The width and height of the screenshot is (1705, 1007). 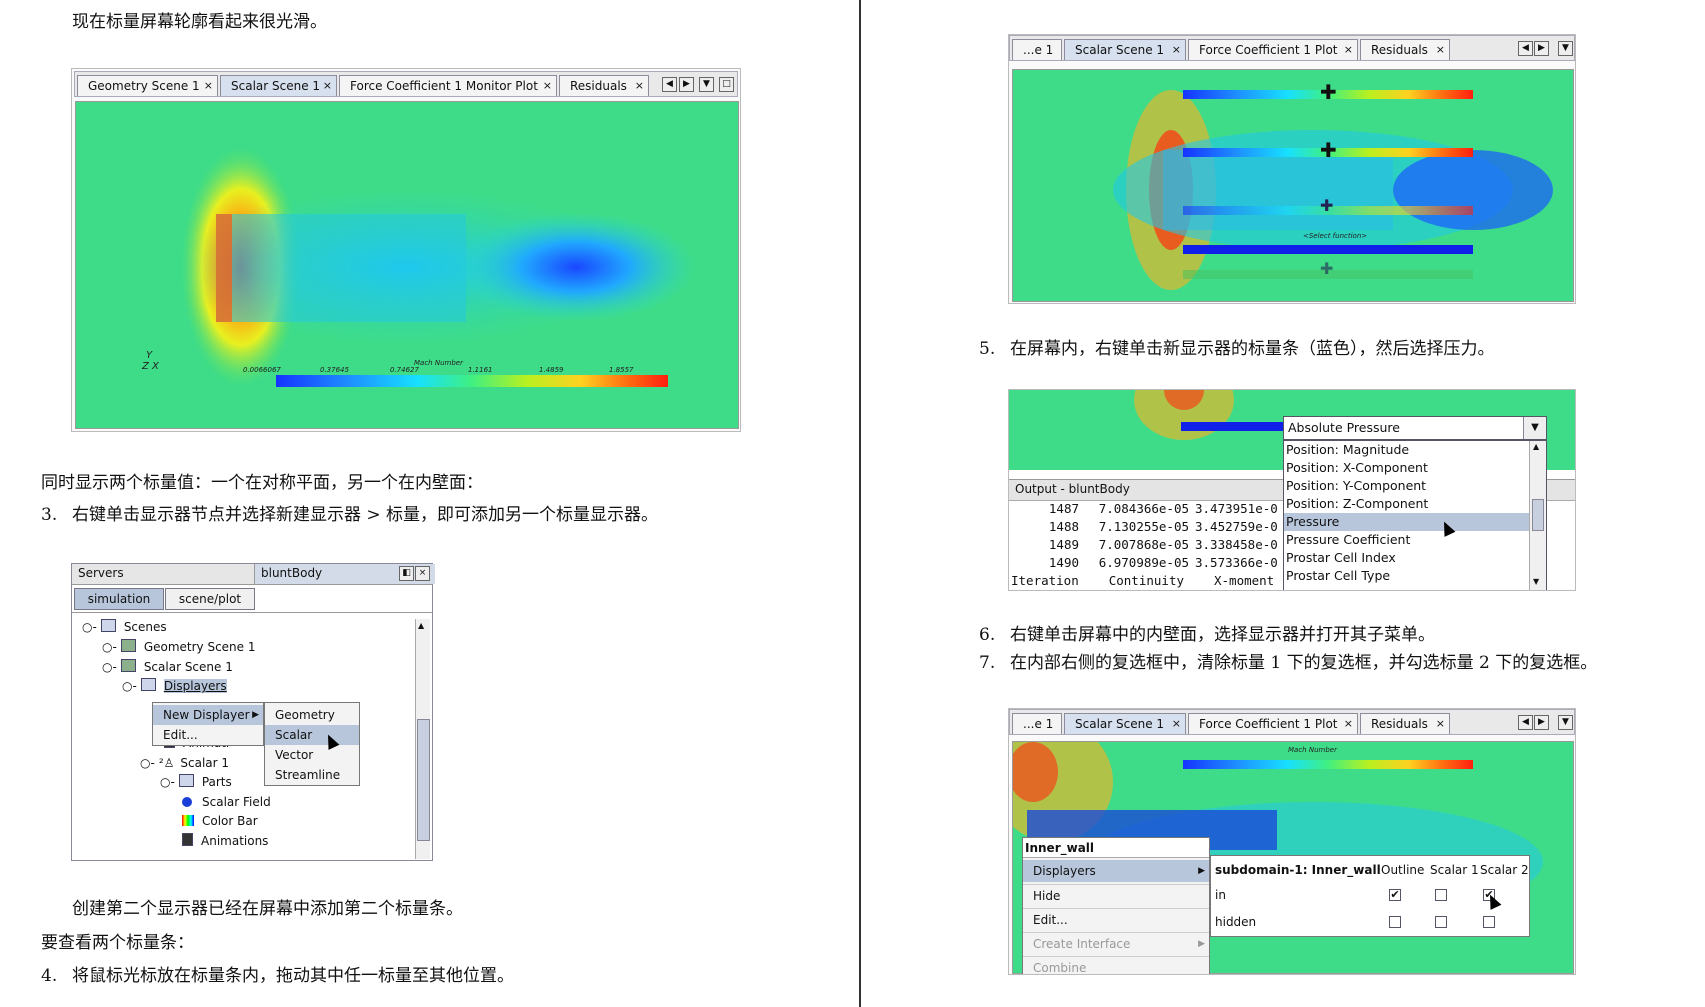 I want to click on tree-node-parts: ○- Parts, so click(x=196, y=782).